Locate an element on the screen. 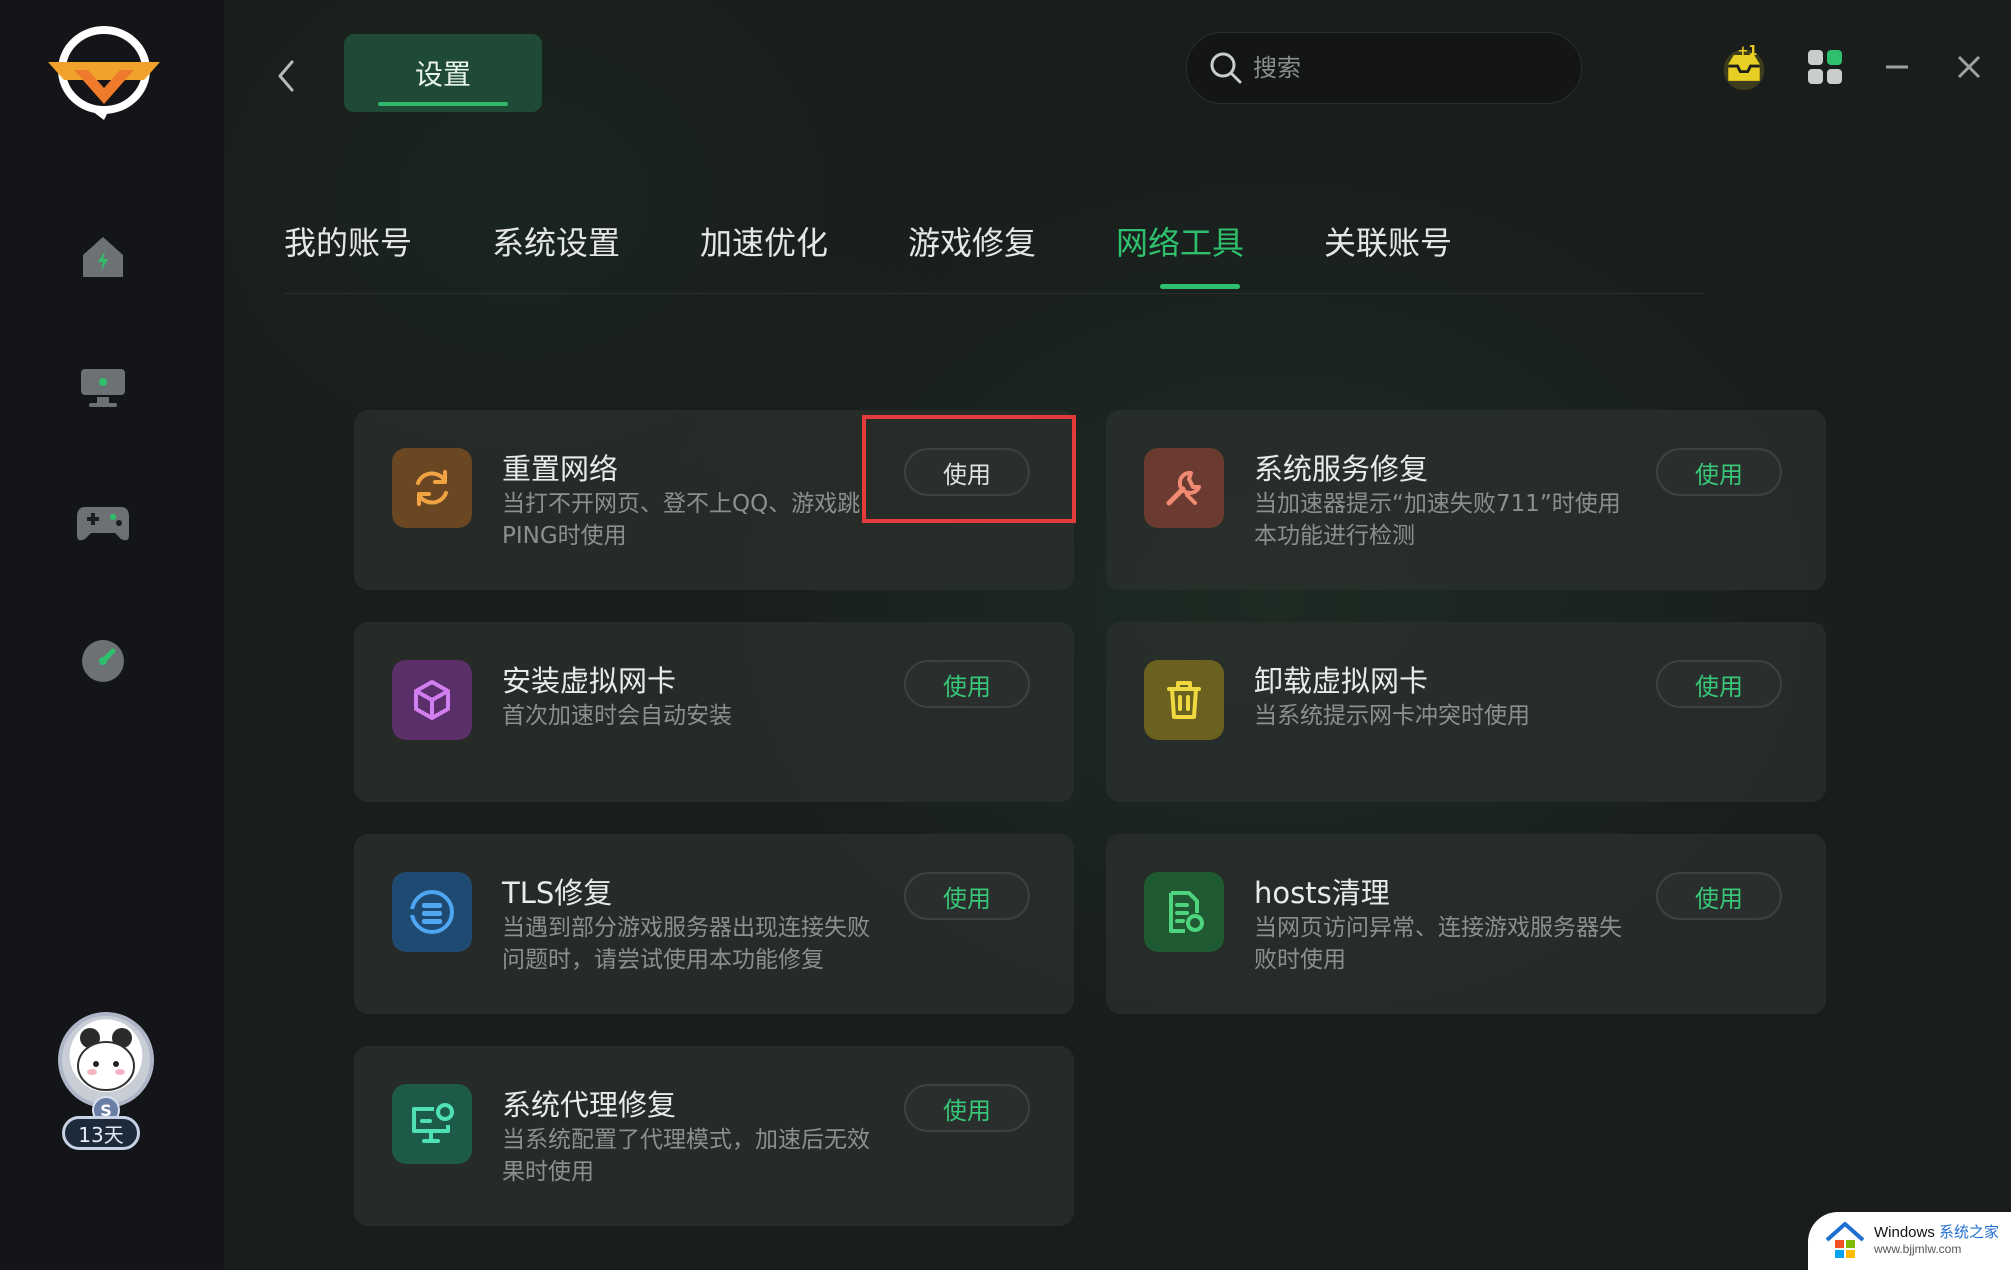  close-icon is located at coordinates (1969, 67).